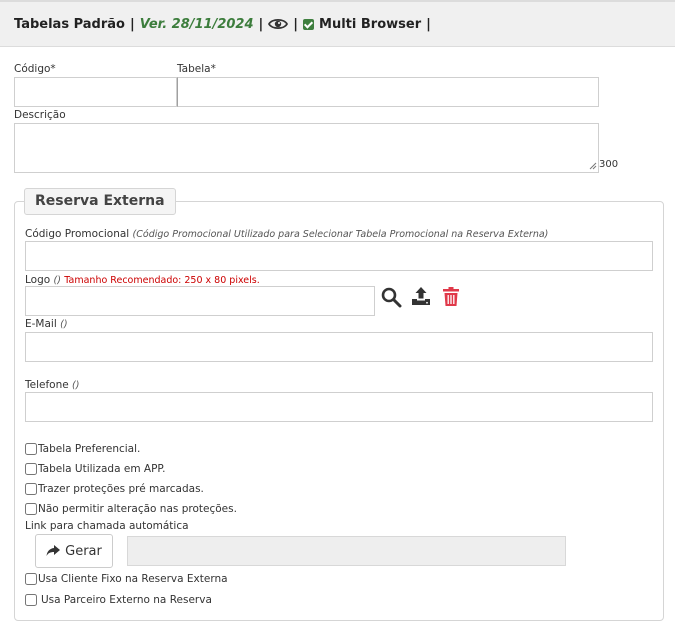 This screenshot has width=675, height=621. What do you see at coordinates (38, 280) in the screenshot?
I see `logo-label-text: Logo` at bounding box center [38, 280].